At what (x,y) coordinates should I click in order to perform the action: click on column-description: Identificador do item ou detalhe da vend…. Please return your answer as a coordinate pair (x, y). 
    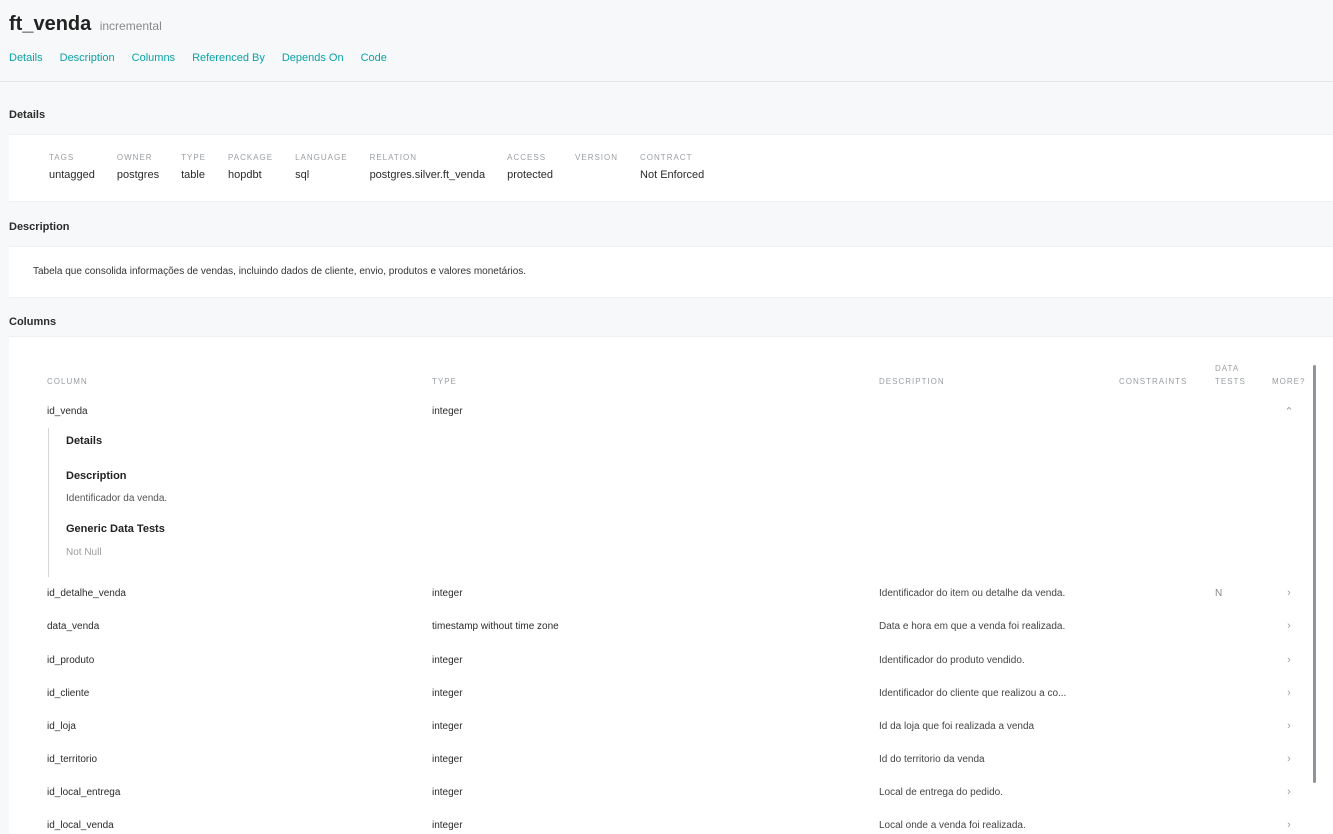
    Looking at the image, I should click on (972, 593).